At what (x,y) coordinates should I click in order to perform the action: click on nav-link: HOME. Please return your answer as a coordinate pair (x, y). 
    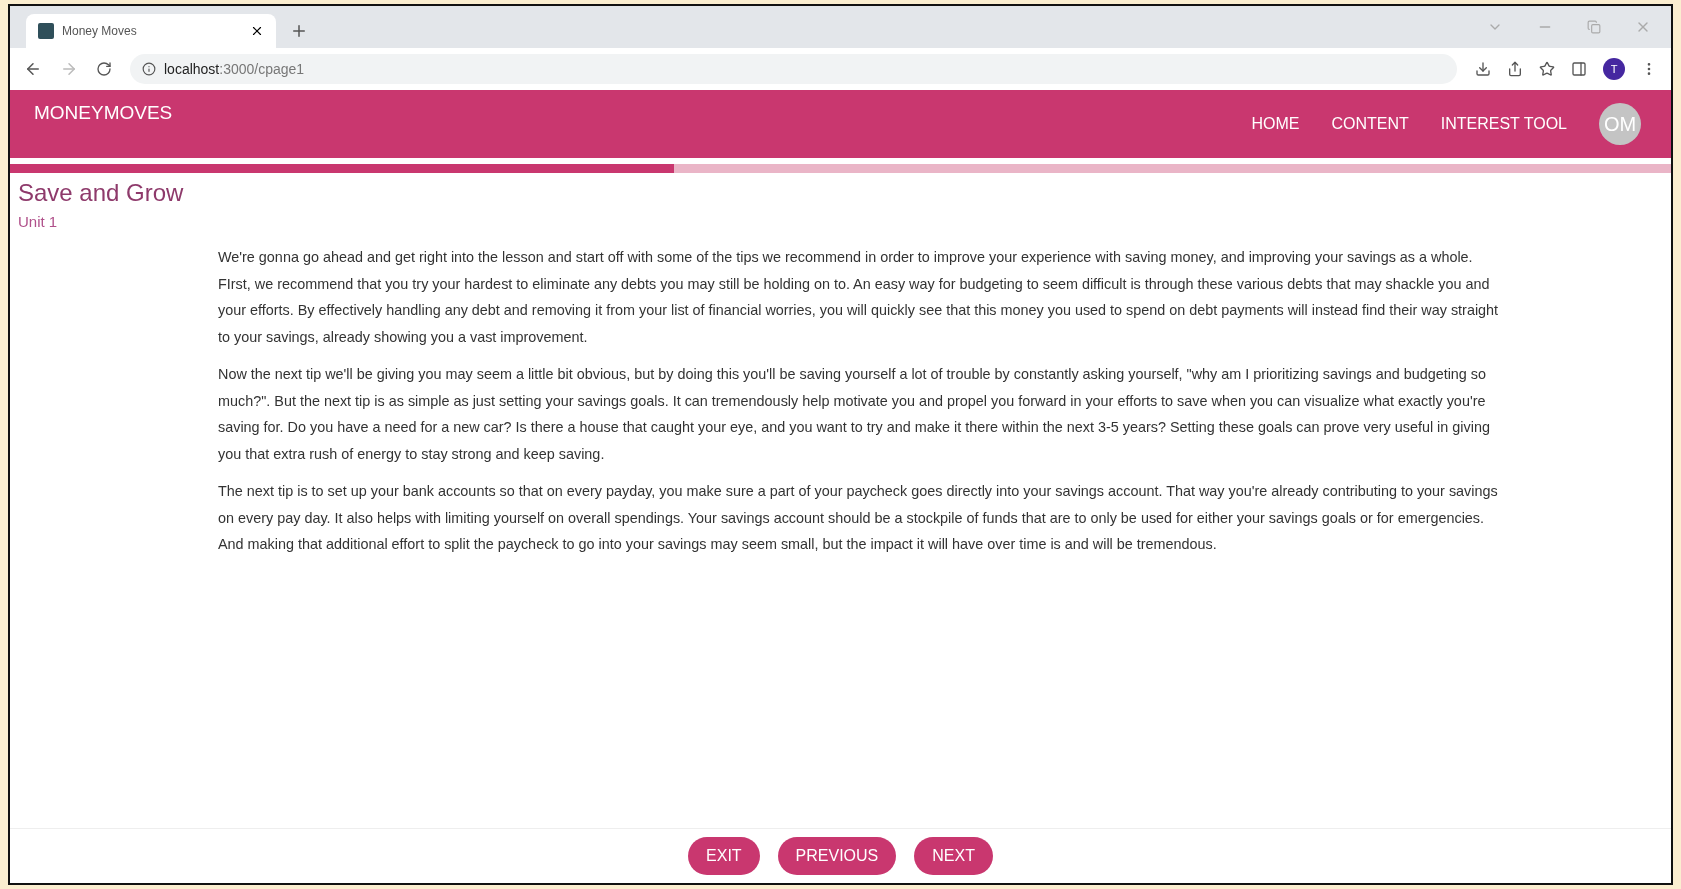
    Looking at the image, I should click on (1275, 124).